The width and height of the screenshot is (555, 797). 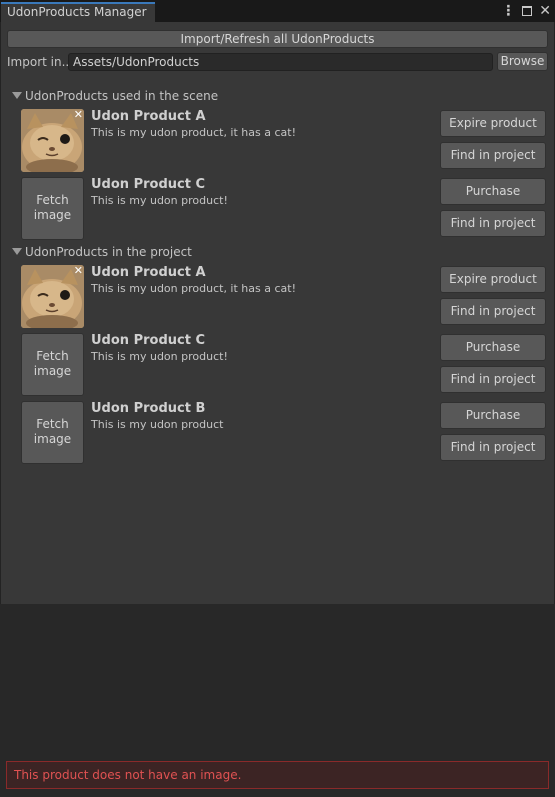 I want to click on foldout-label: UdonProducts in the project, so click(x=108, y=252).